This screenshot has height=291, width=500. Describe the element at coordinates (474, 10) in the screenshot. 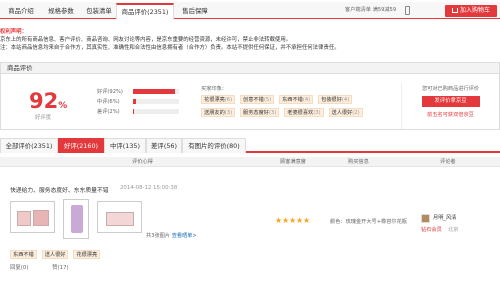

I see `add-to-cart-label: 加入购物车` at that location.